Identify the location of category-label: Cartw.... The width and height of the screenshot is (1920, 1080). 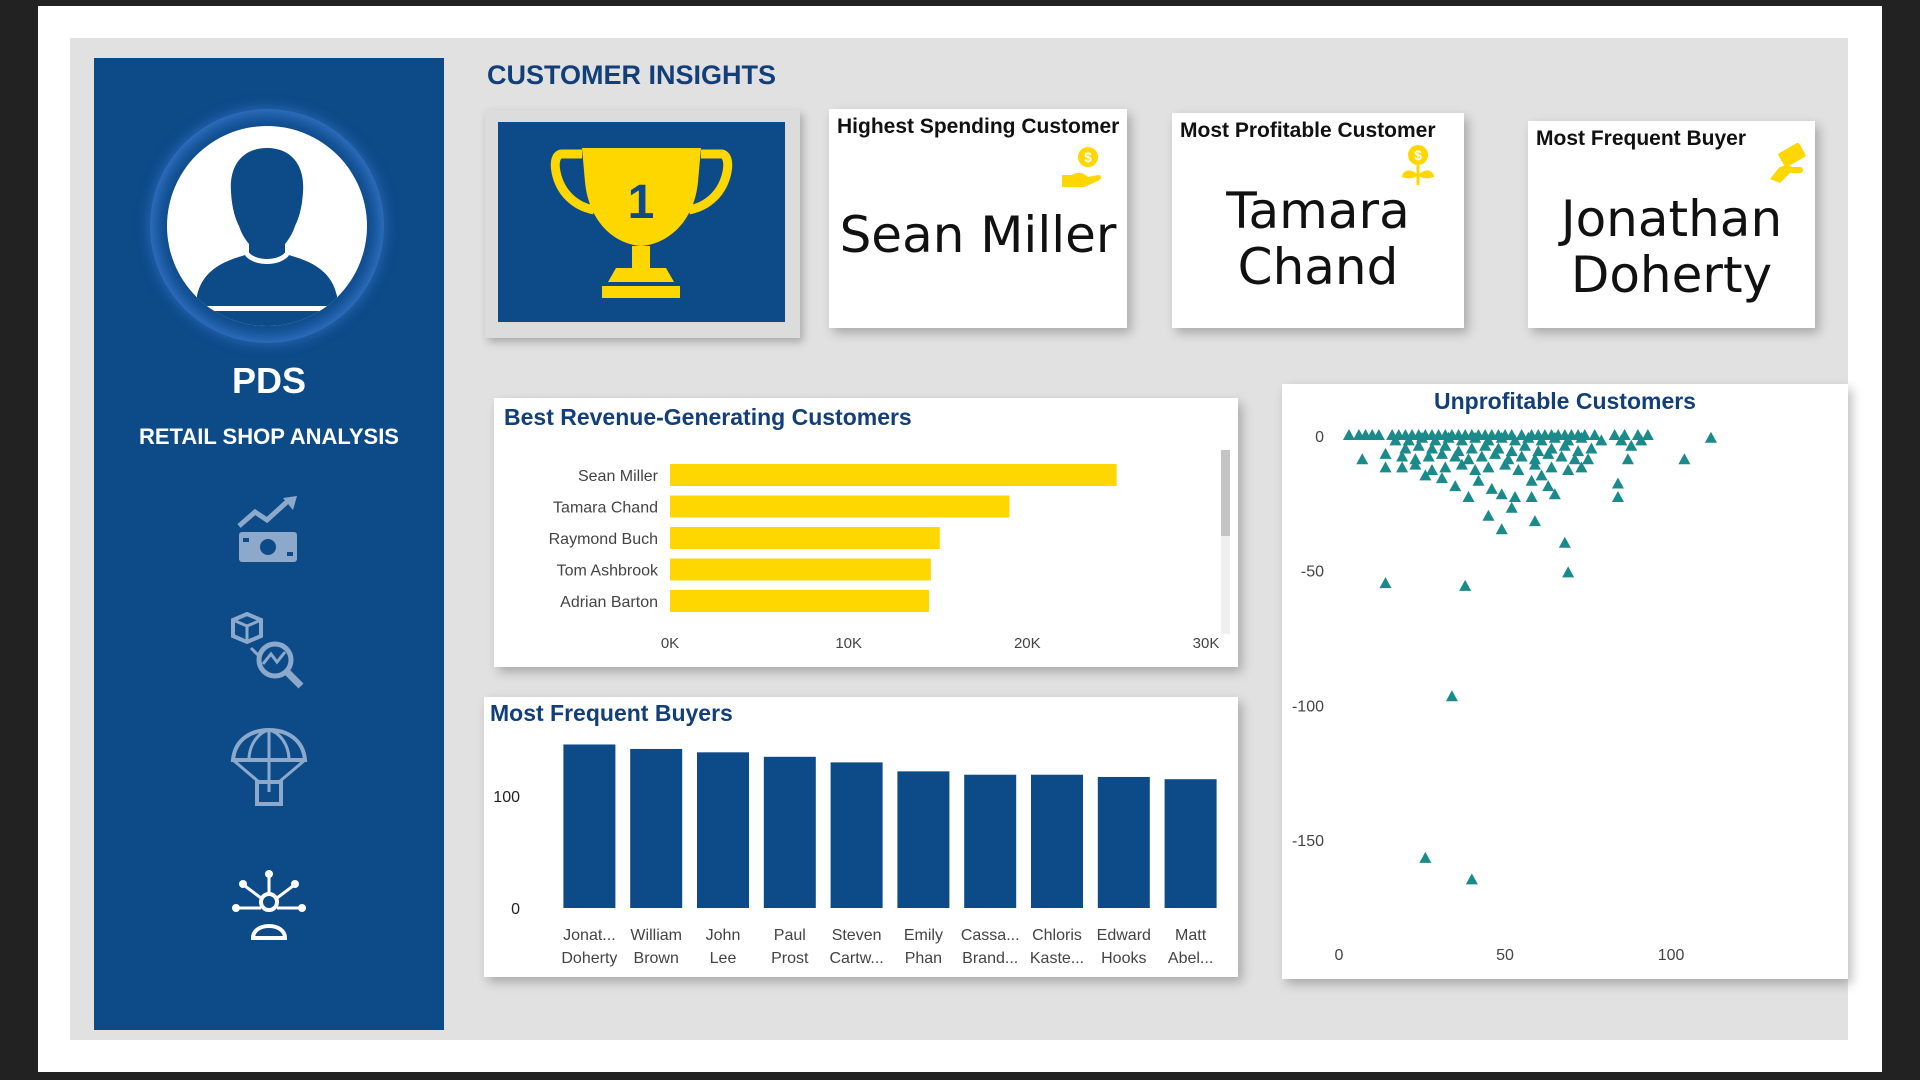
(856, 958).